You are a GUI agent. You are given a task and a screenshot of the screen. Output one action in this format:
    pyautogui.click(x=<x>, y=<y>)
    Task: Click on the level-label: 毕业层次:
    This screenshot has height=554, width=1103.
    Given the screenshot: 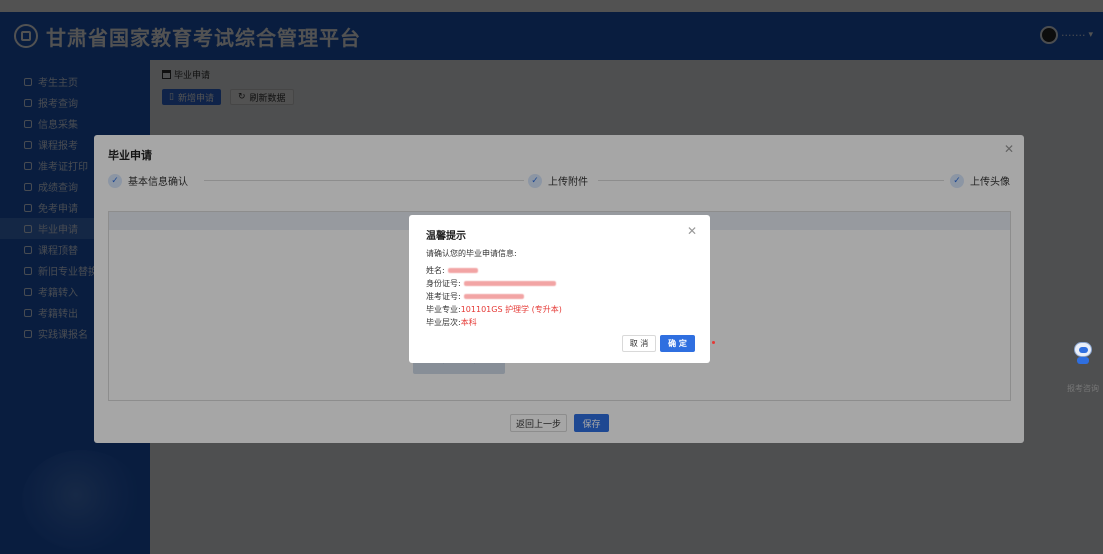 What is the action you would take?
    pyautogui.click(x=443, y=322)
    